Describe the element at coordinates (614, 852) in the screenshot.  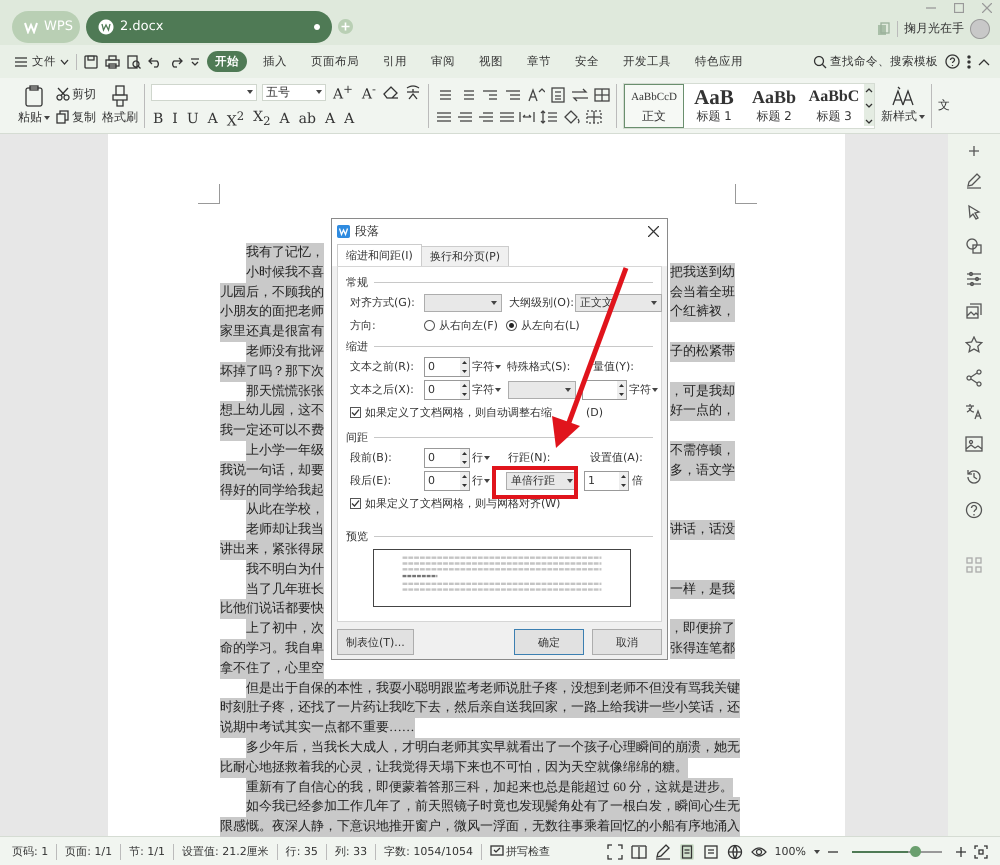
I see `fullscreen-icon` at that location.